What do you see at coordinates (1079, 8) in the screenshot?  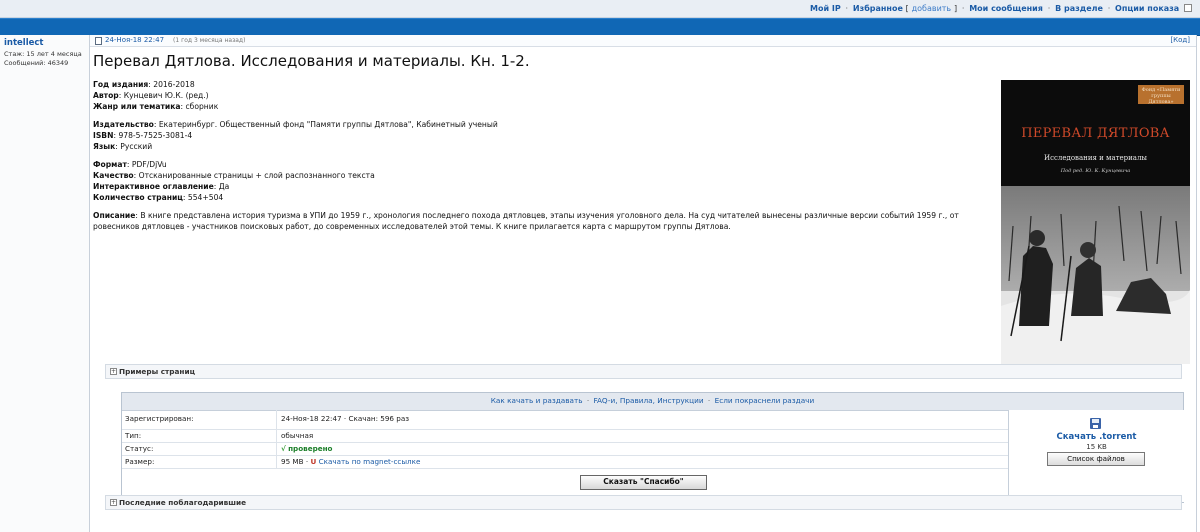 I see `in-section-link: В разделе` at bounding box center [1079, 8].